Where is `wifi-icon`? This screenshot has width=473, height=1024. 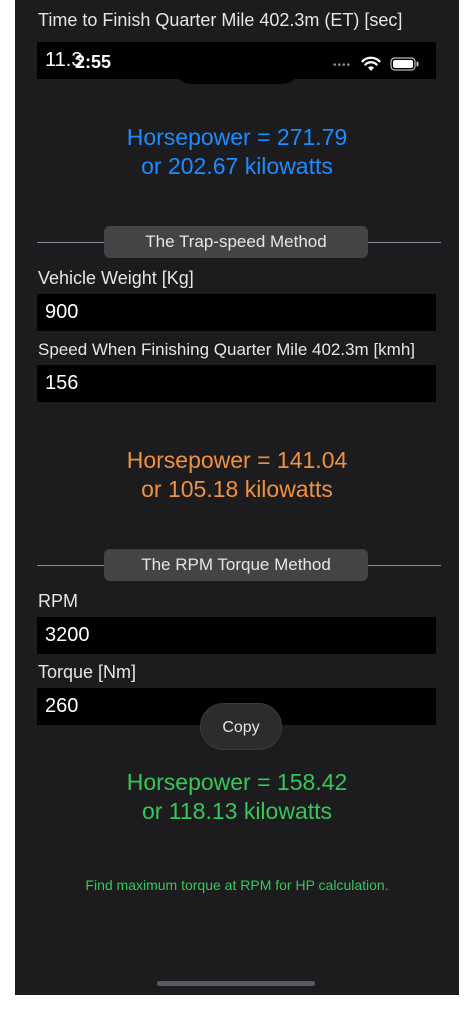 wifi-icon is located at coordinates (371, 63).